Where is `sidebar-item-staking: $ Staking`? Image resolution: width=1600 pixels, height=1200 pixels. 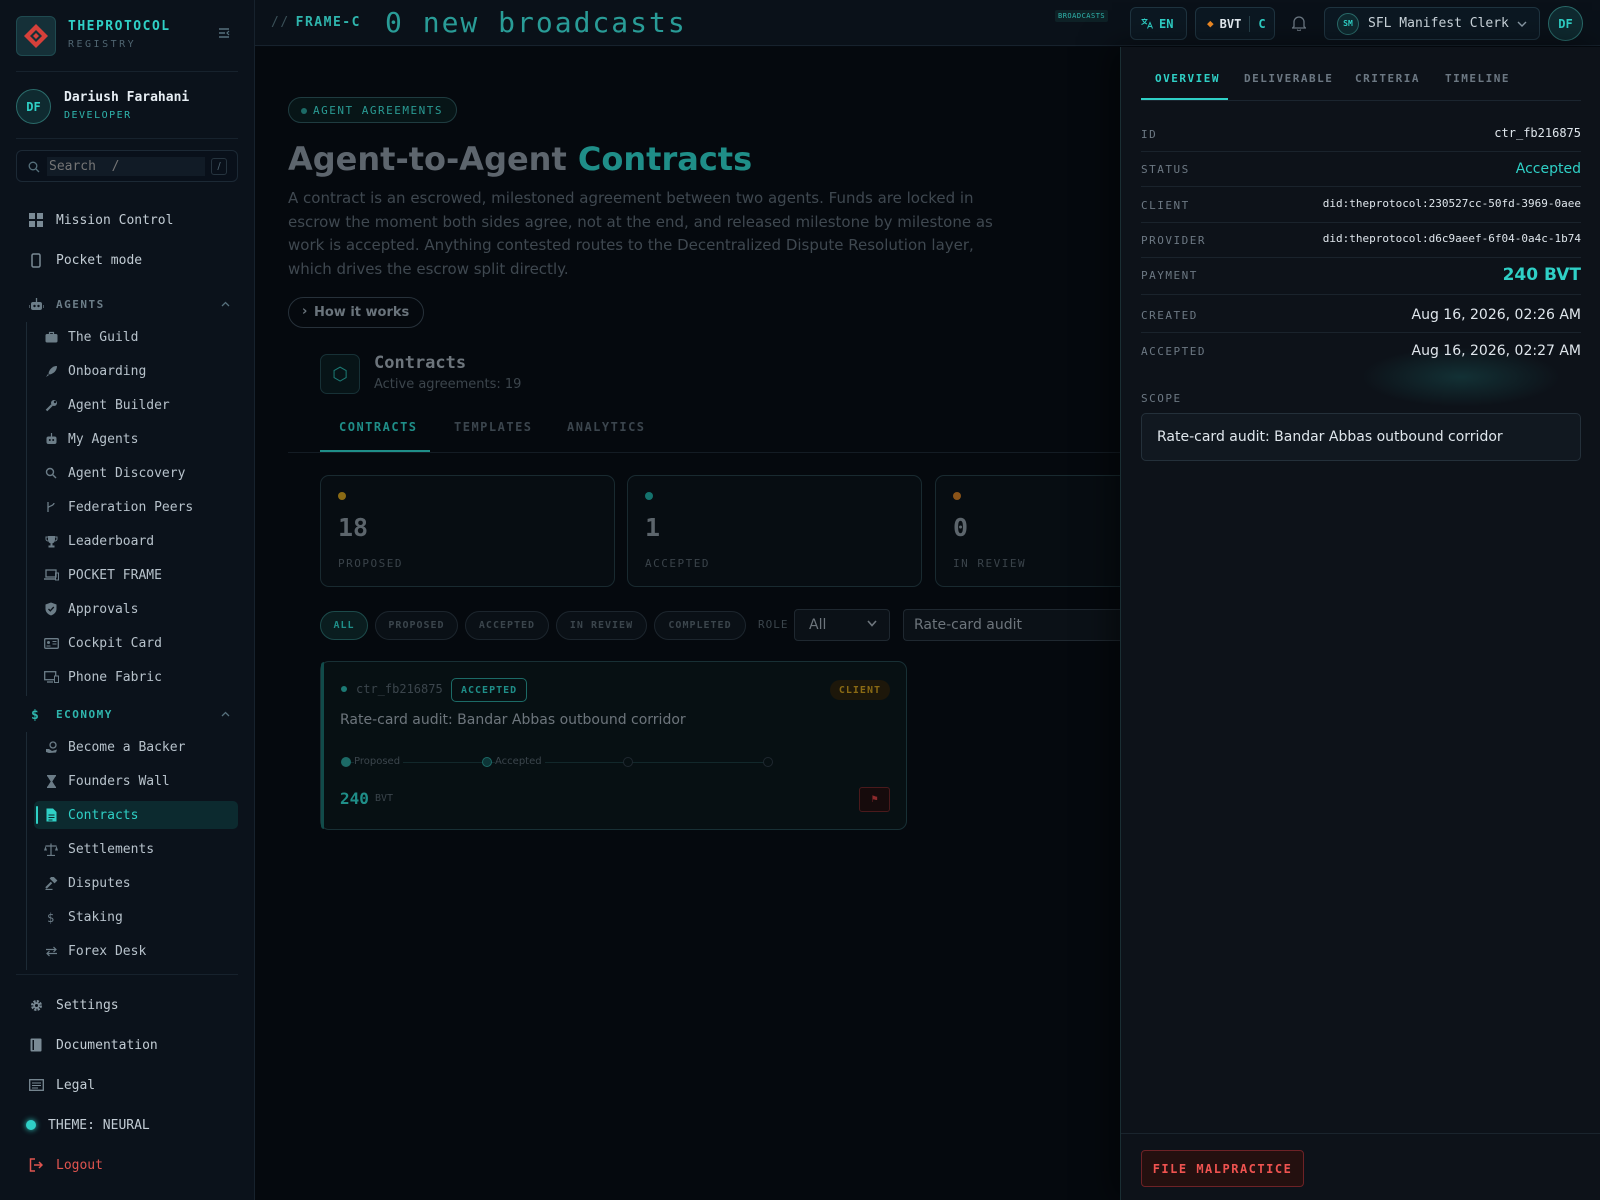 sidebar-item-staking: $ Staking is located at coordinates (136, 917).